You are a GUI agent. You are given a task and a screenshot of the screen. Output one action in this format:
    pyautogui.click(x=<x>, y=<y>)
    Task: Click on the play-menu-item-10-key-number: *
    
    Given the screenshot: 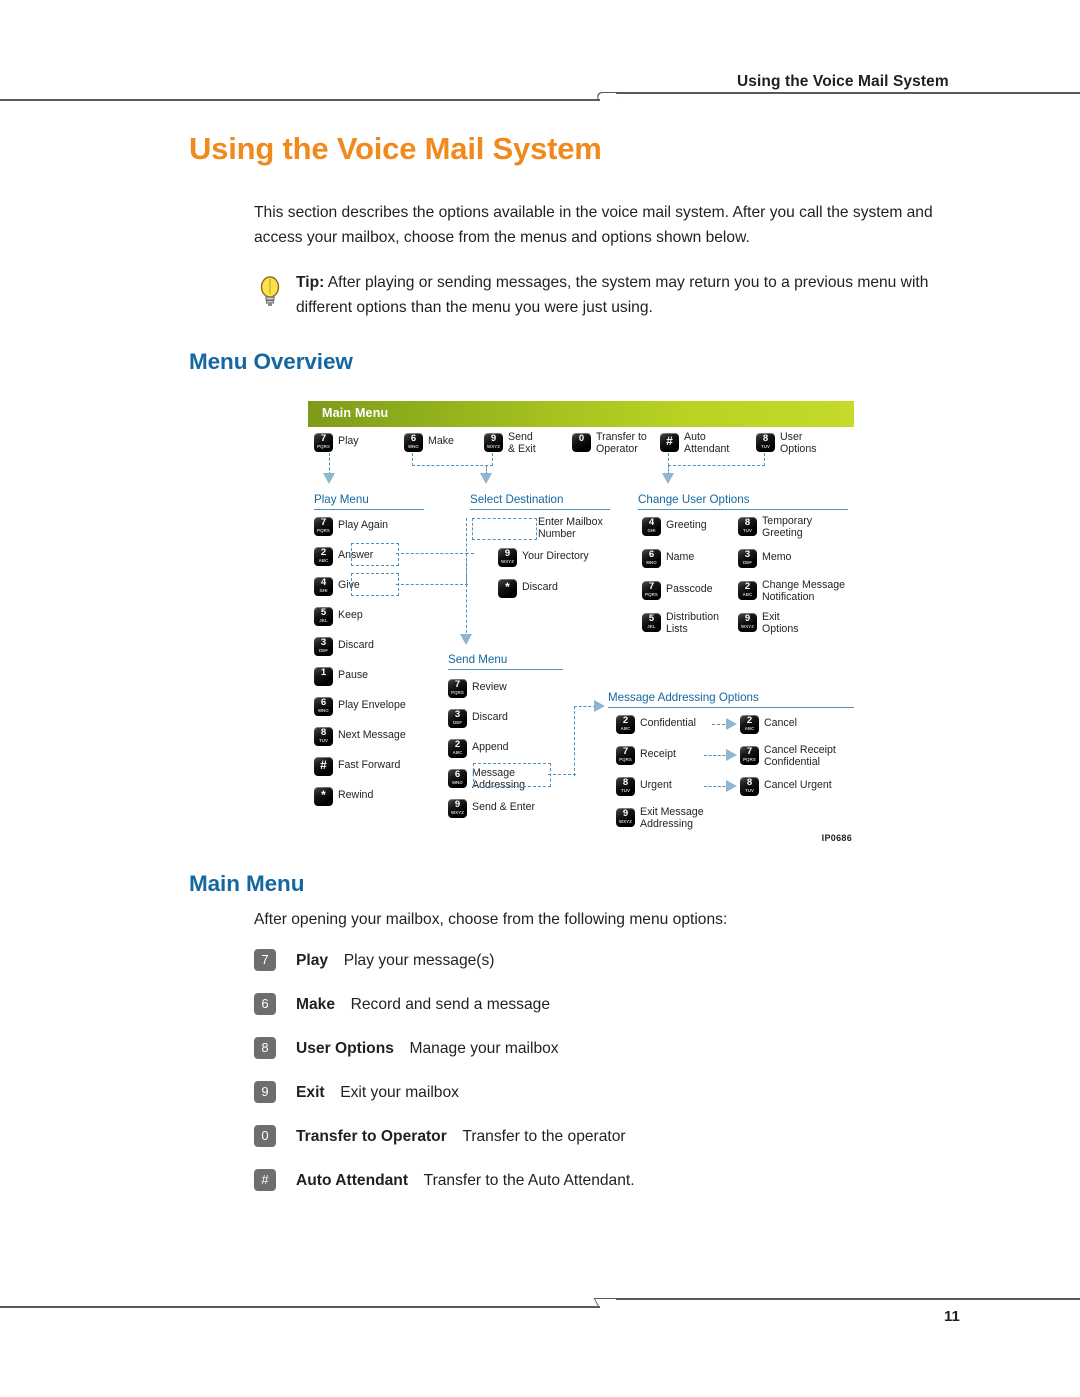 What is the action you would take?
    pyautogui.click(x=323, y=795)
    